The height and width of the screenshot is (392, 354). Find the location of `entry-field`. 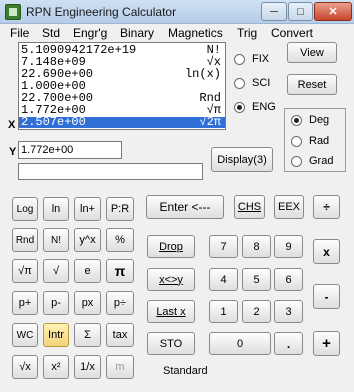

entry-field is located at coordinates (110, 171).